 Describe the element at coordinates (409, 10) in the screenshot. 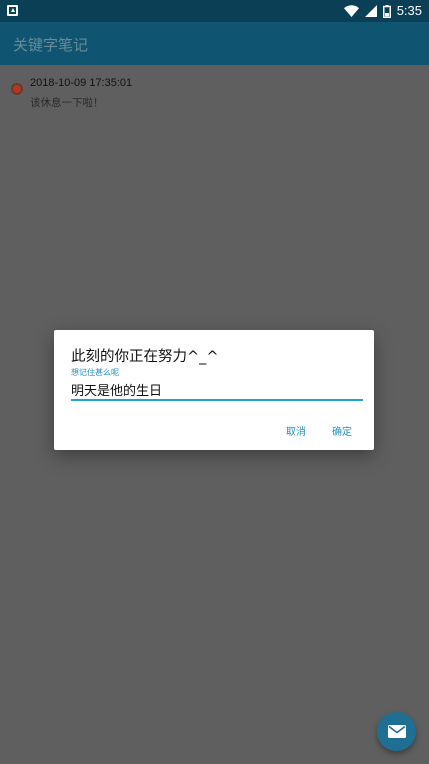

I see `status-time: 5:35` at that location.